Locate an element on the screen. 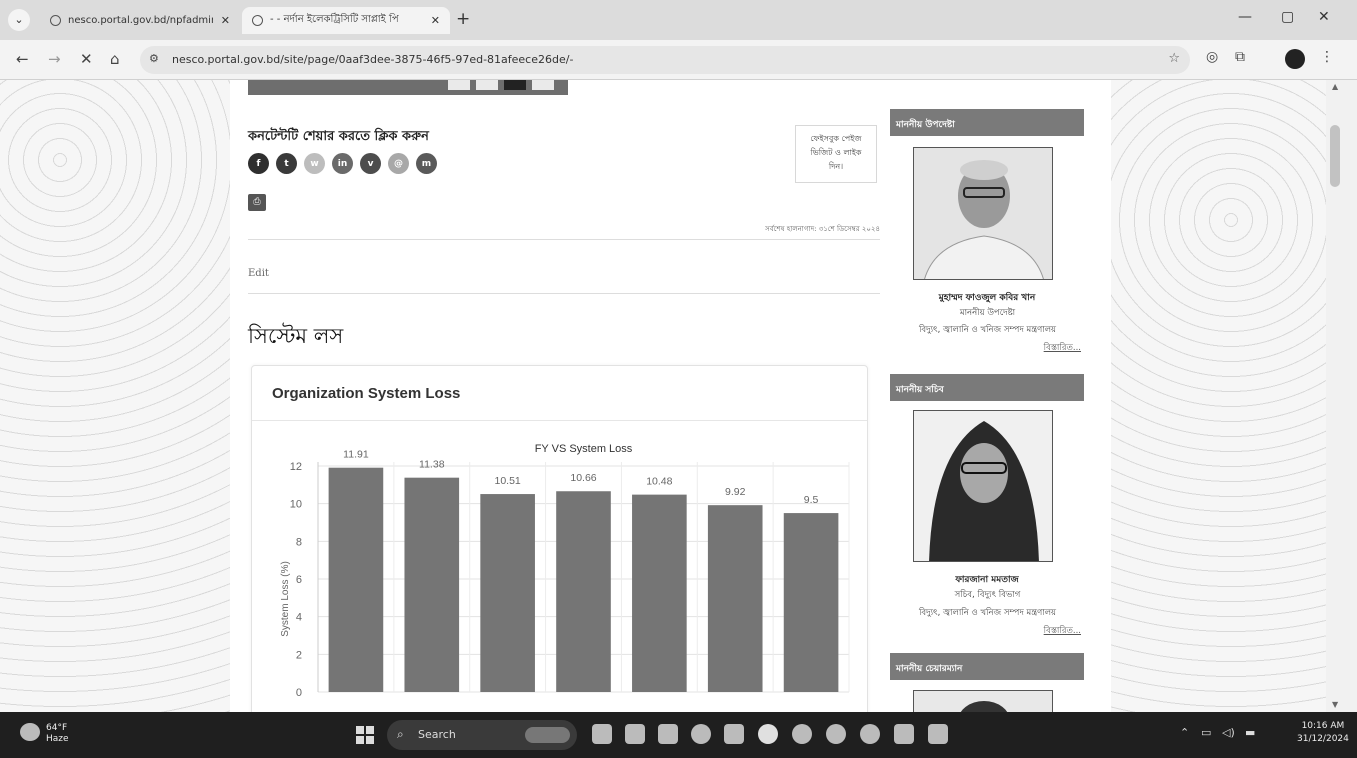 This screenshot has width=1357, height=758. facebook-box-line: ভিজিট ও লাইক is located at coordinates (836, 152).